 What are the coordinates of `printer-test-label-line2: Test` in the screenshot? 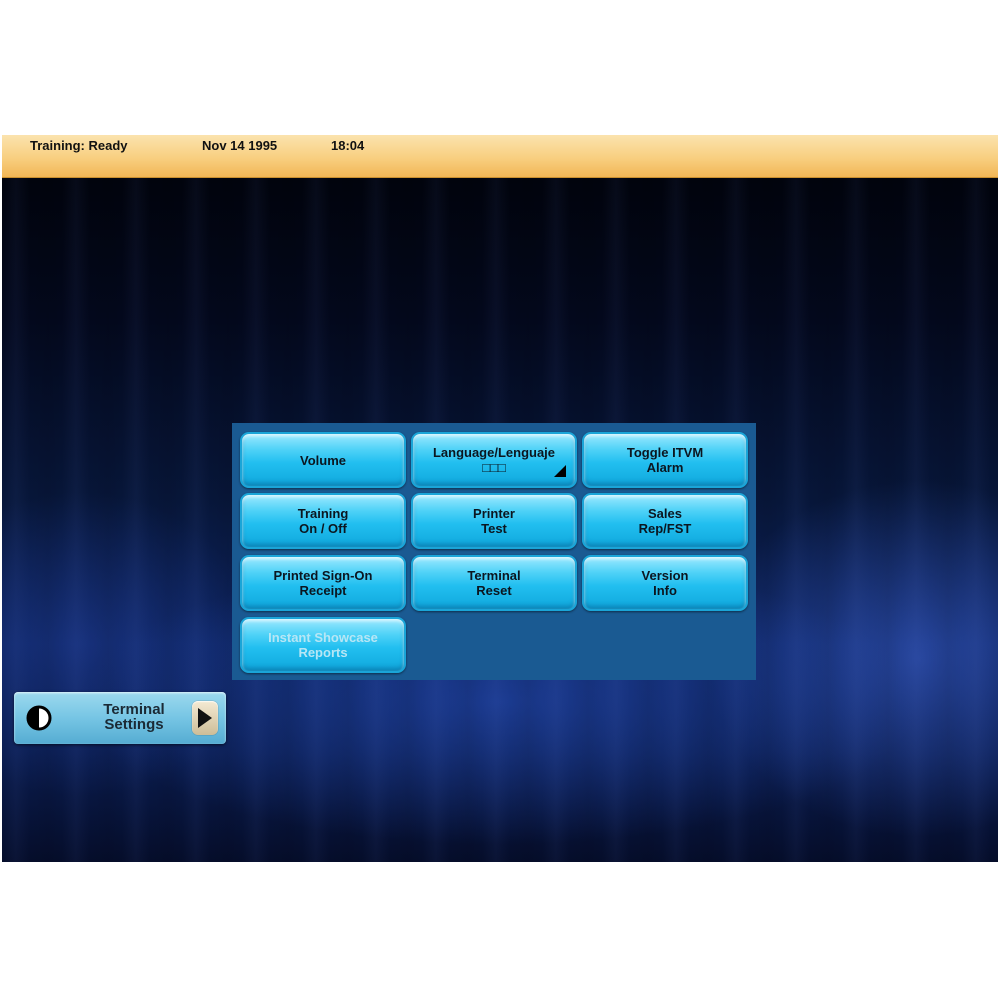 It's located at (494, 528).